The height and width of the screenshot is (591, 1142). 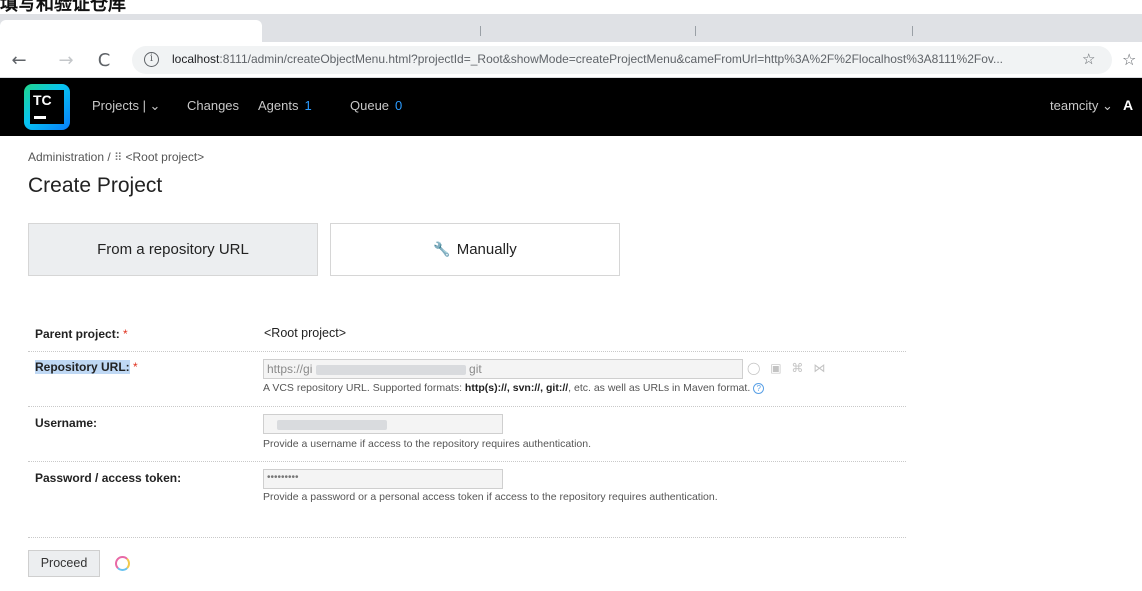 I want to click on repository-url-start: https://gi, so click(x=290, y=369).